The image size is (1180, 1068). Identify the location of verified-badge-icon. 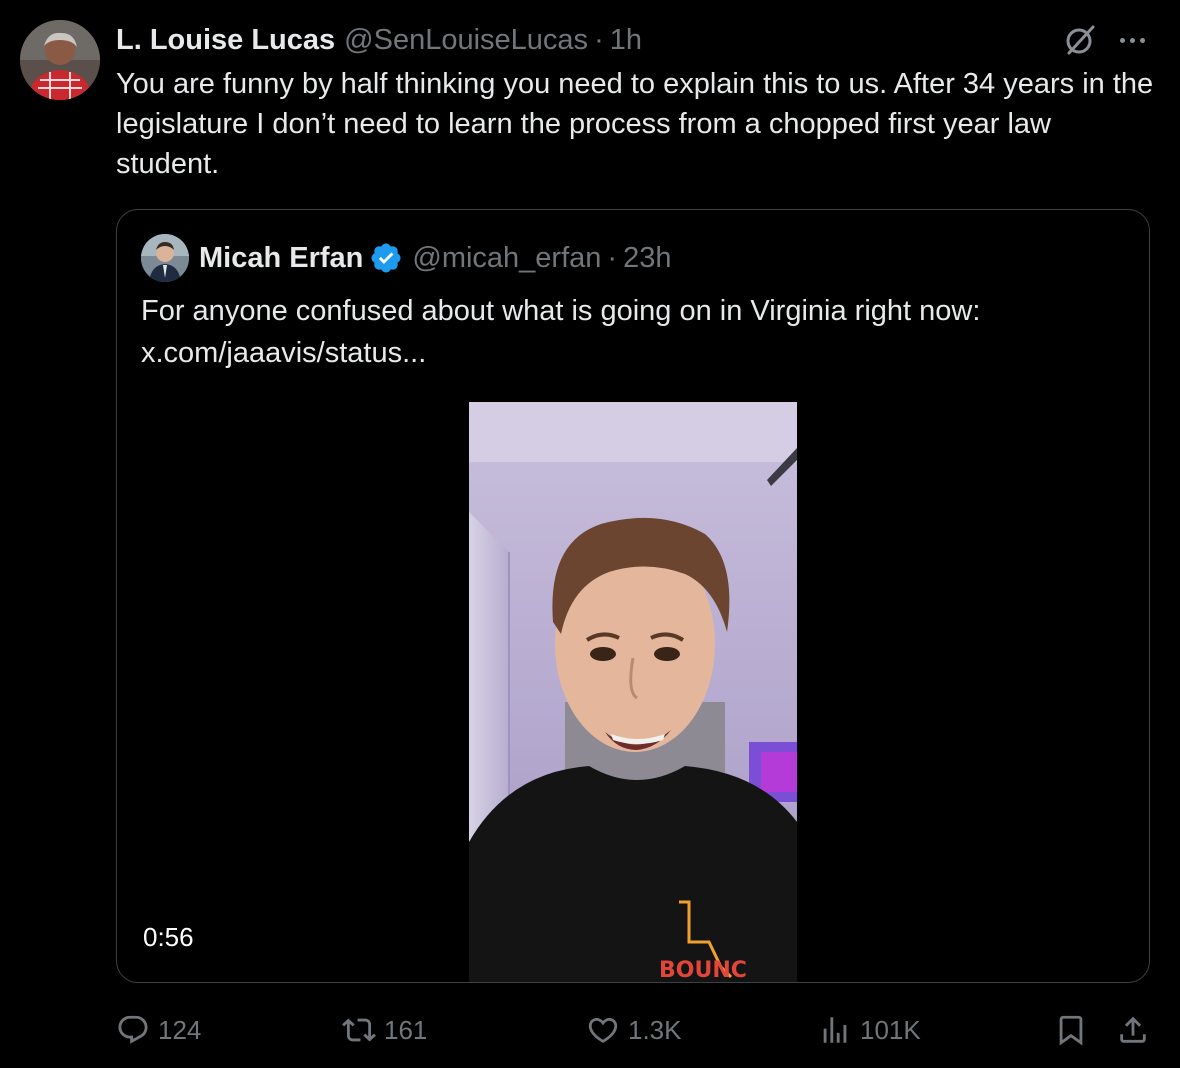
(386, 258).